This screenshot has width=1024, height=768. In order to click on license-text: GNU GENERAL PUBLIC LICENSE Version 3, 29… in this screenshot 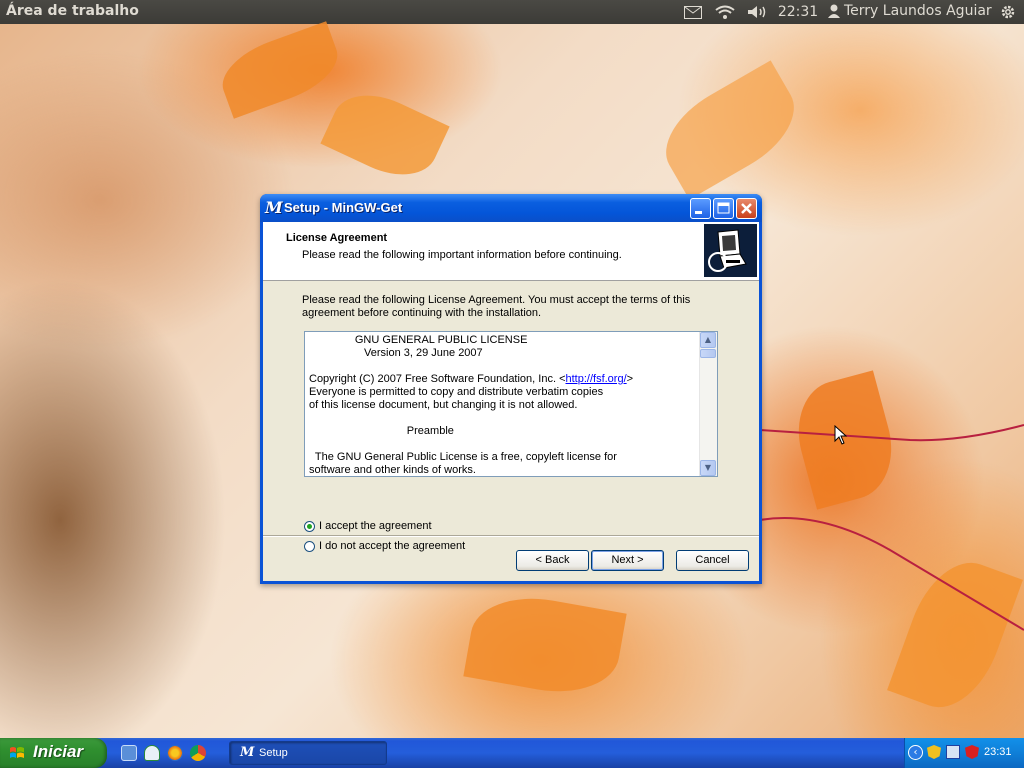, I will do `click(504, 405)`.